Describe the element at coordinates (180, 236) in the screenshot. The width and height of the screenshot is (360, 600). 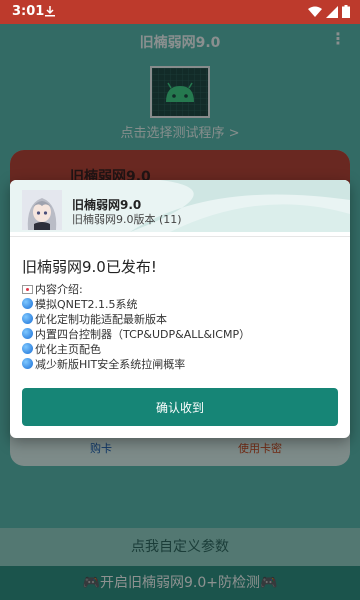
I see `dialog-divider` at that location.